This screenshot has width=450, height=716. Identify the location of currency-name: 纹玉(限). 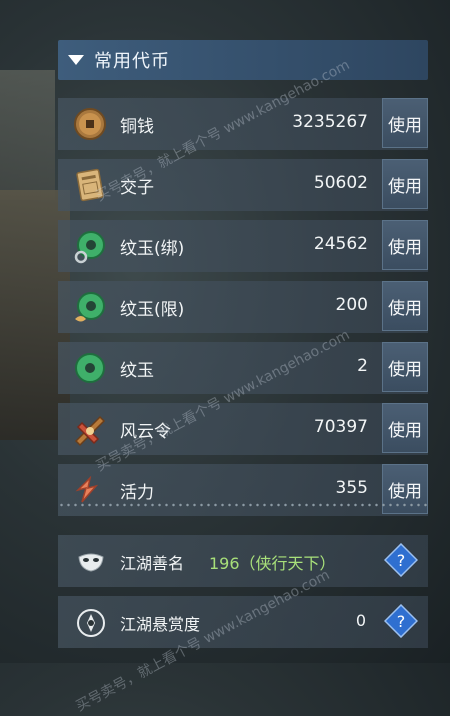
(152, 310).